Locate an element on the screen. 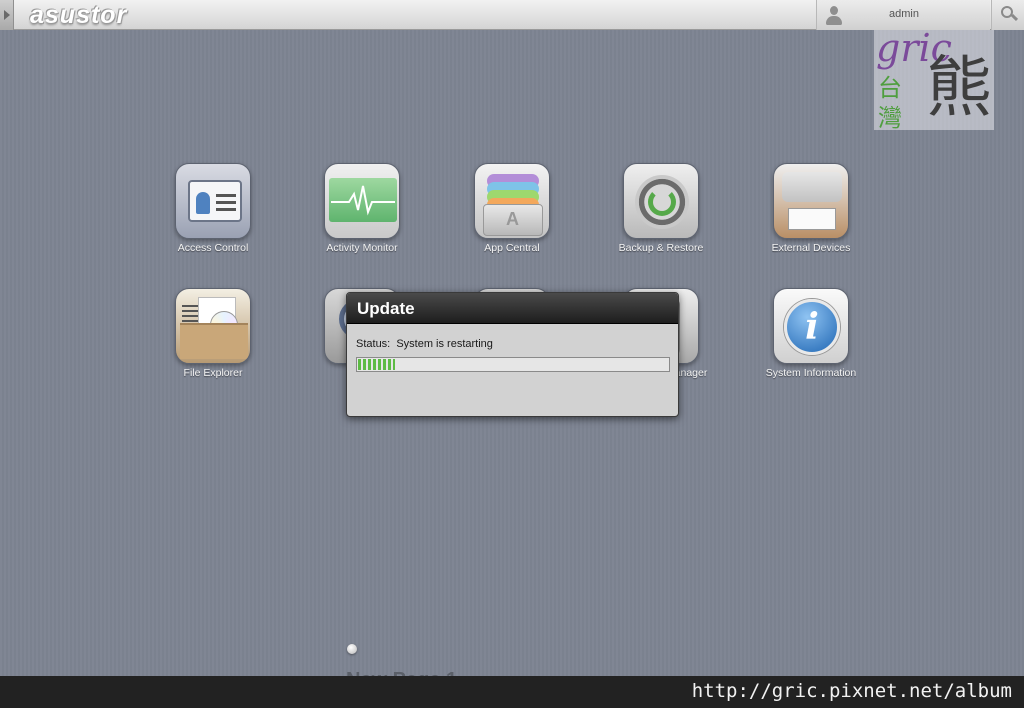  sidebar-toggle-tab is located at coordinates (7, 15).